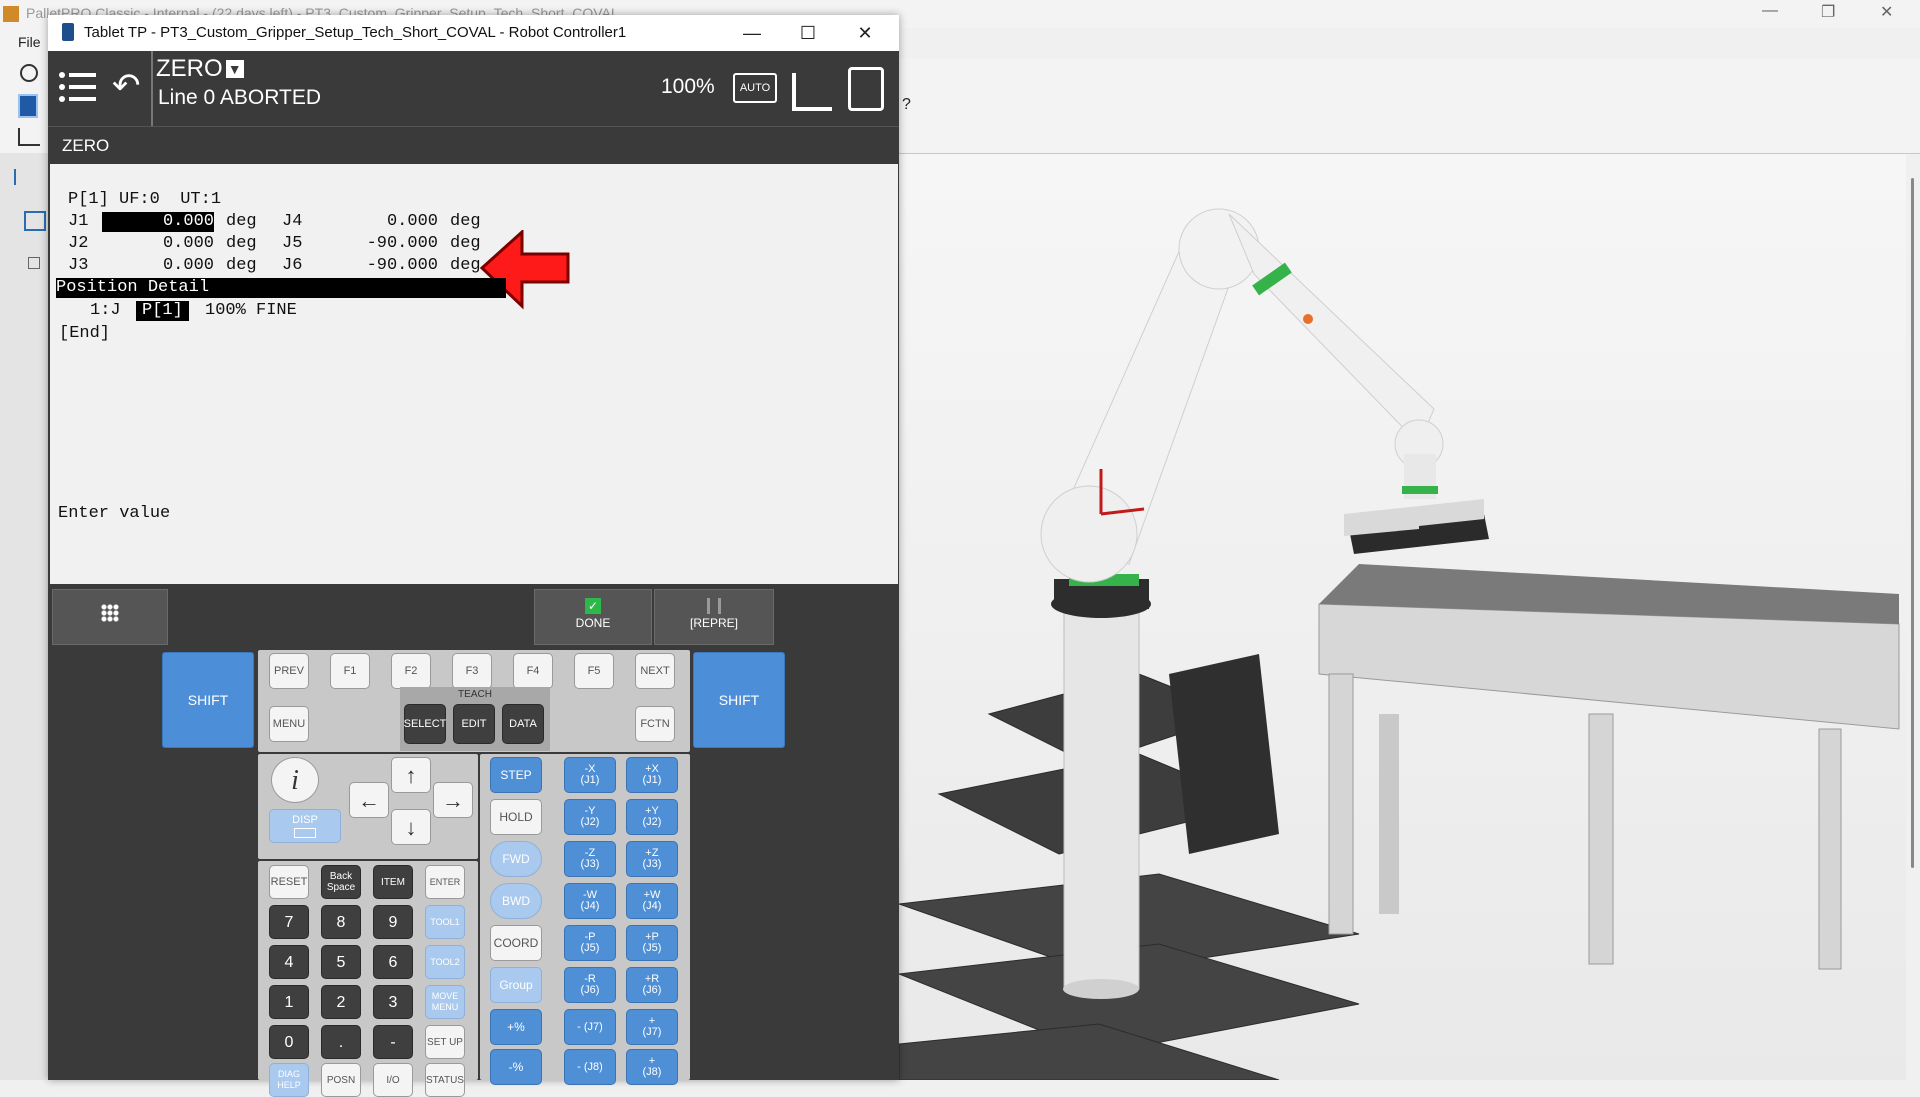  What do you see at coordinates (590, 817) in the screenshot?
I see `jog-minus-j2: -Y (J2)` at bounding box center [590, 817].